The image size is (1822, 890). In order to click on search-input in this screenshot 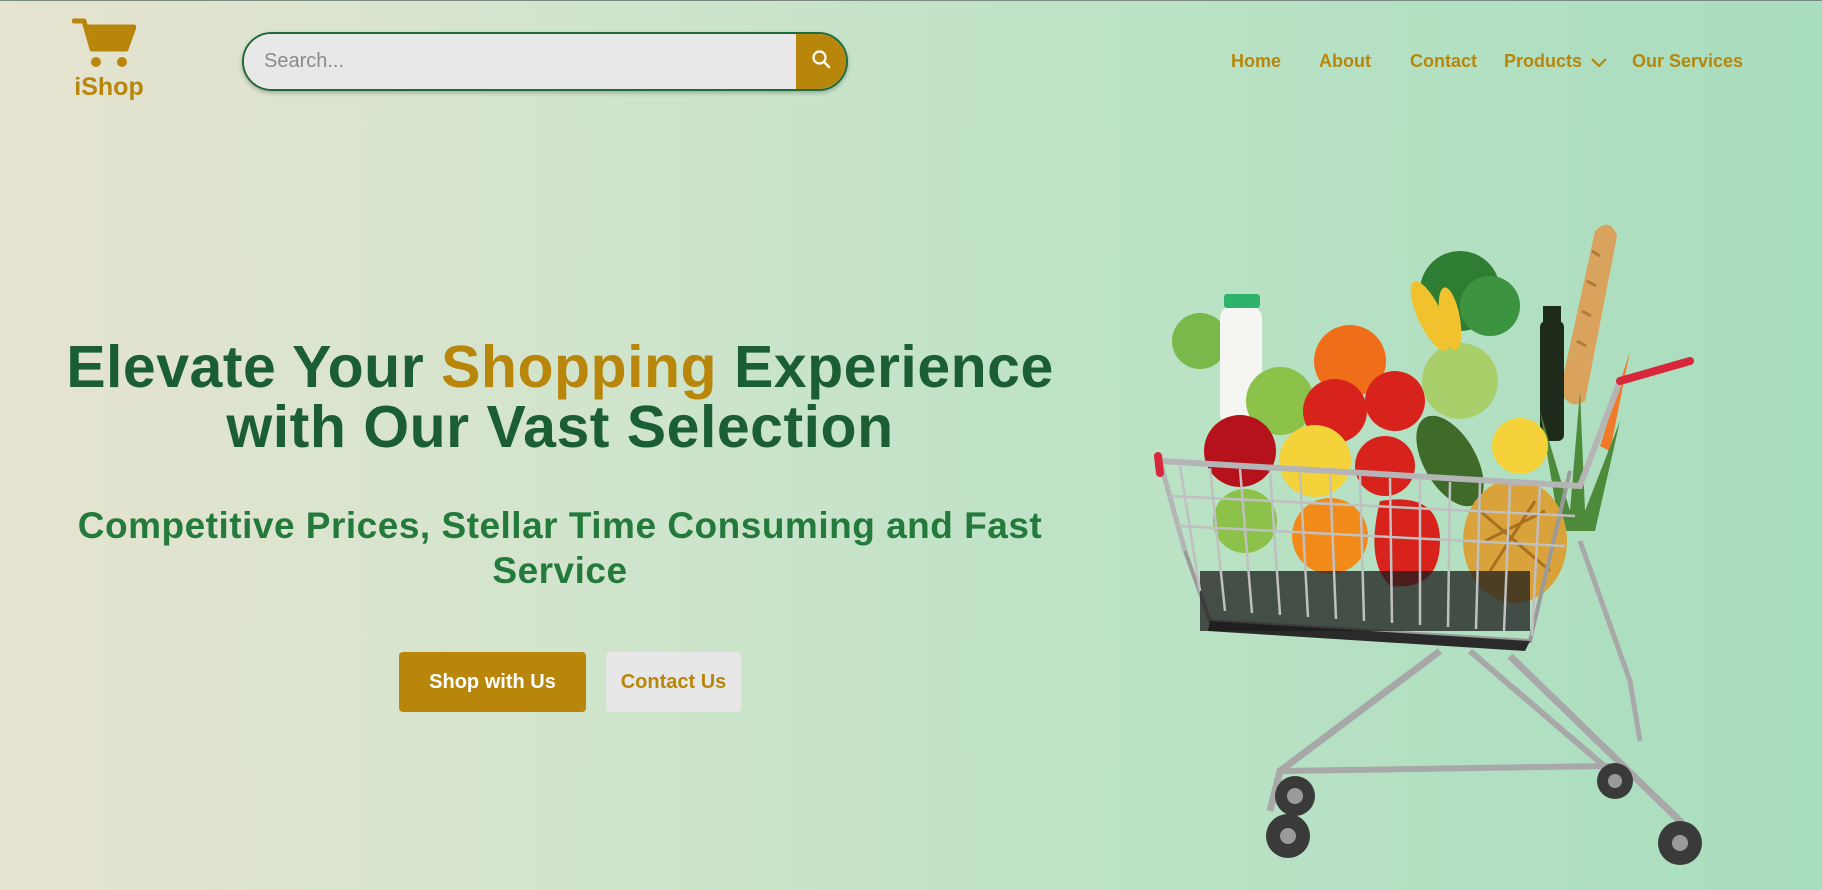, I will do `click(520, 61)`.